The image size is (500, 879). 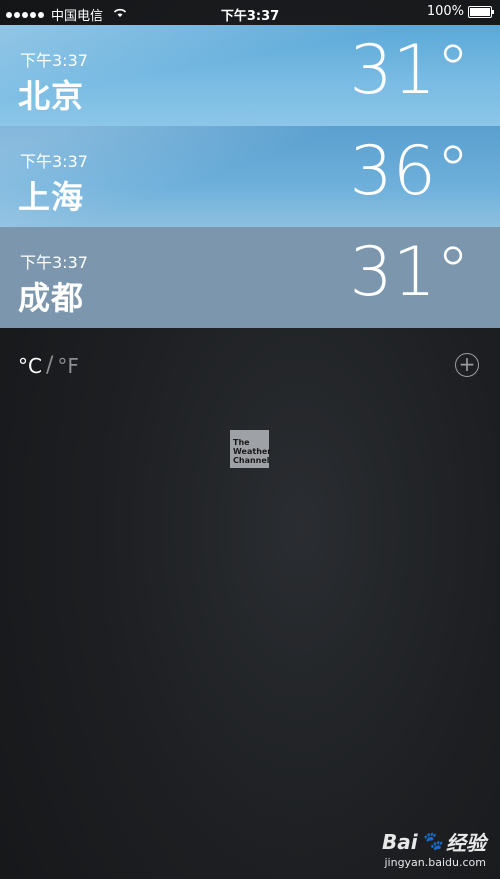 I want to click on brand-text-2: 经验, so click(x=466, y=843).